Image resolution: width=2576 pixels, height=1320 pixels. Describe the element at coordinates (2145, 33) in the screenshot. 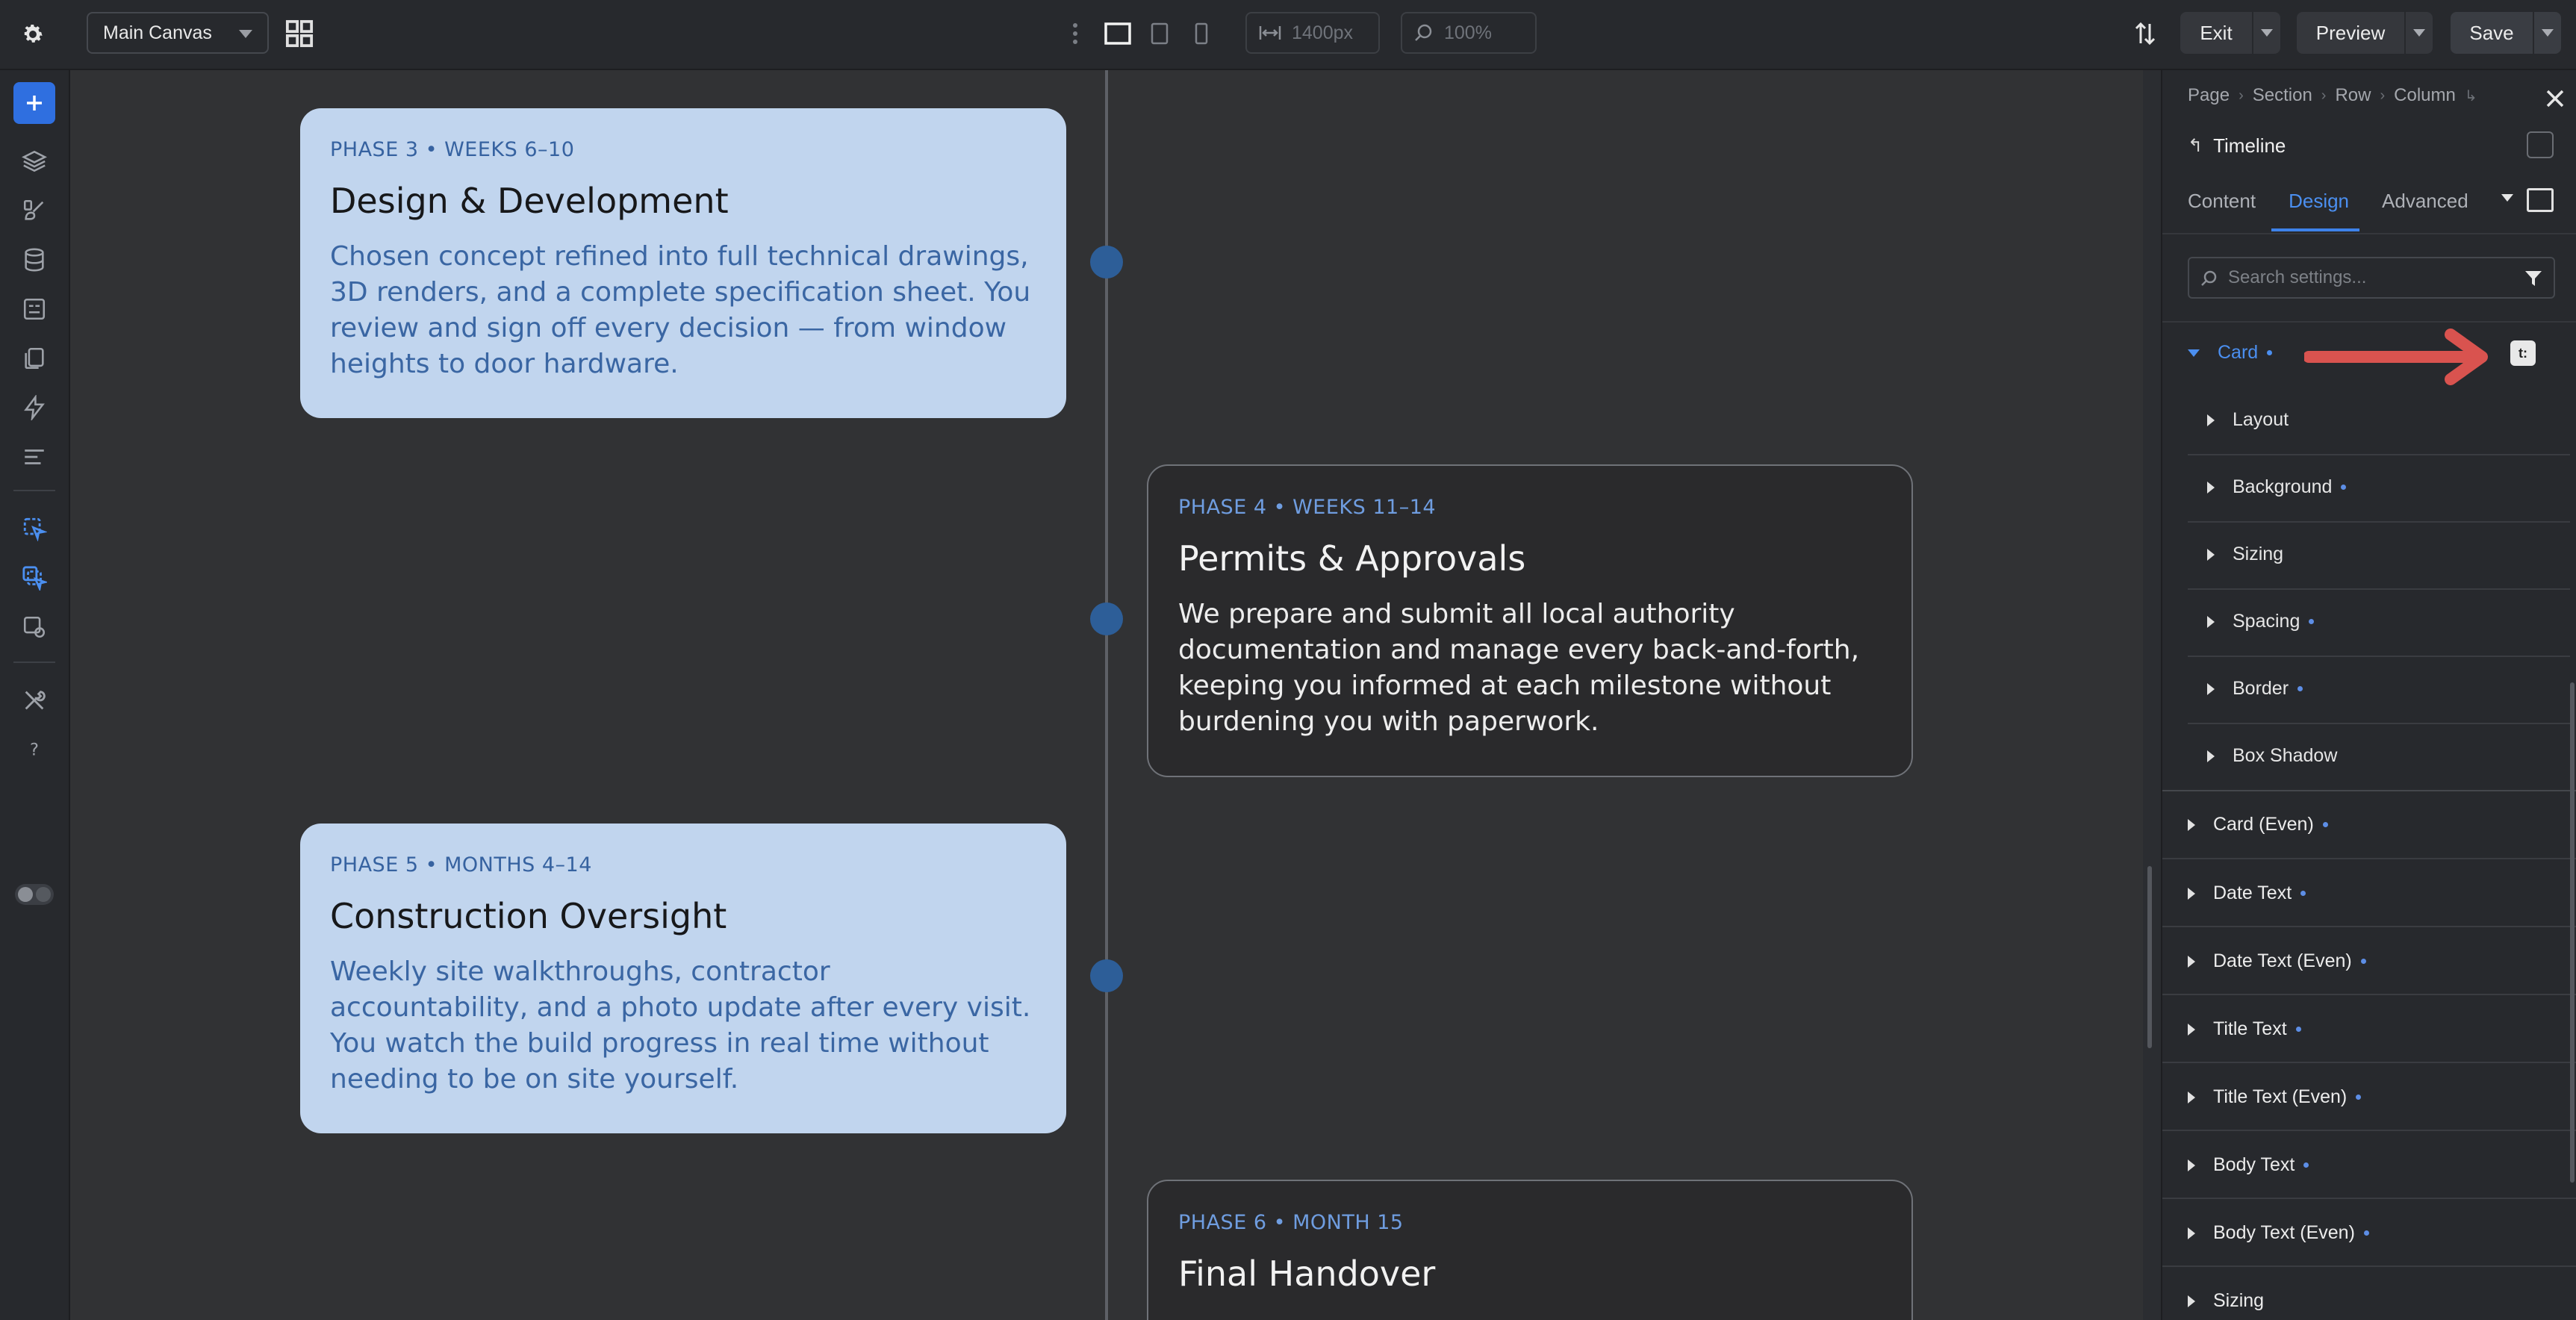

I see `sort-icon` at that location.